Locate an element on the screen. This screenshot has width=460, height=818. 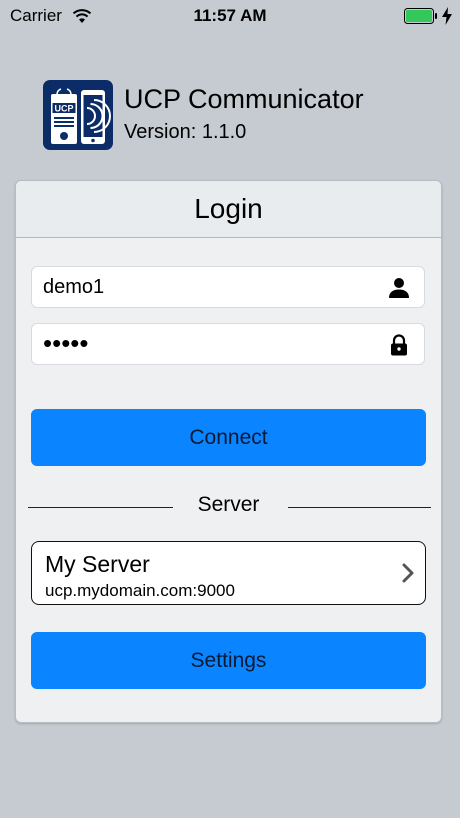
server-name: My Server is located at coordinates (97, 564).